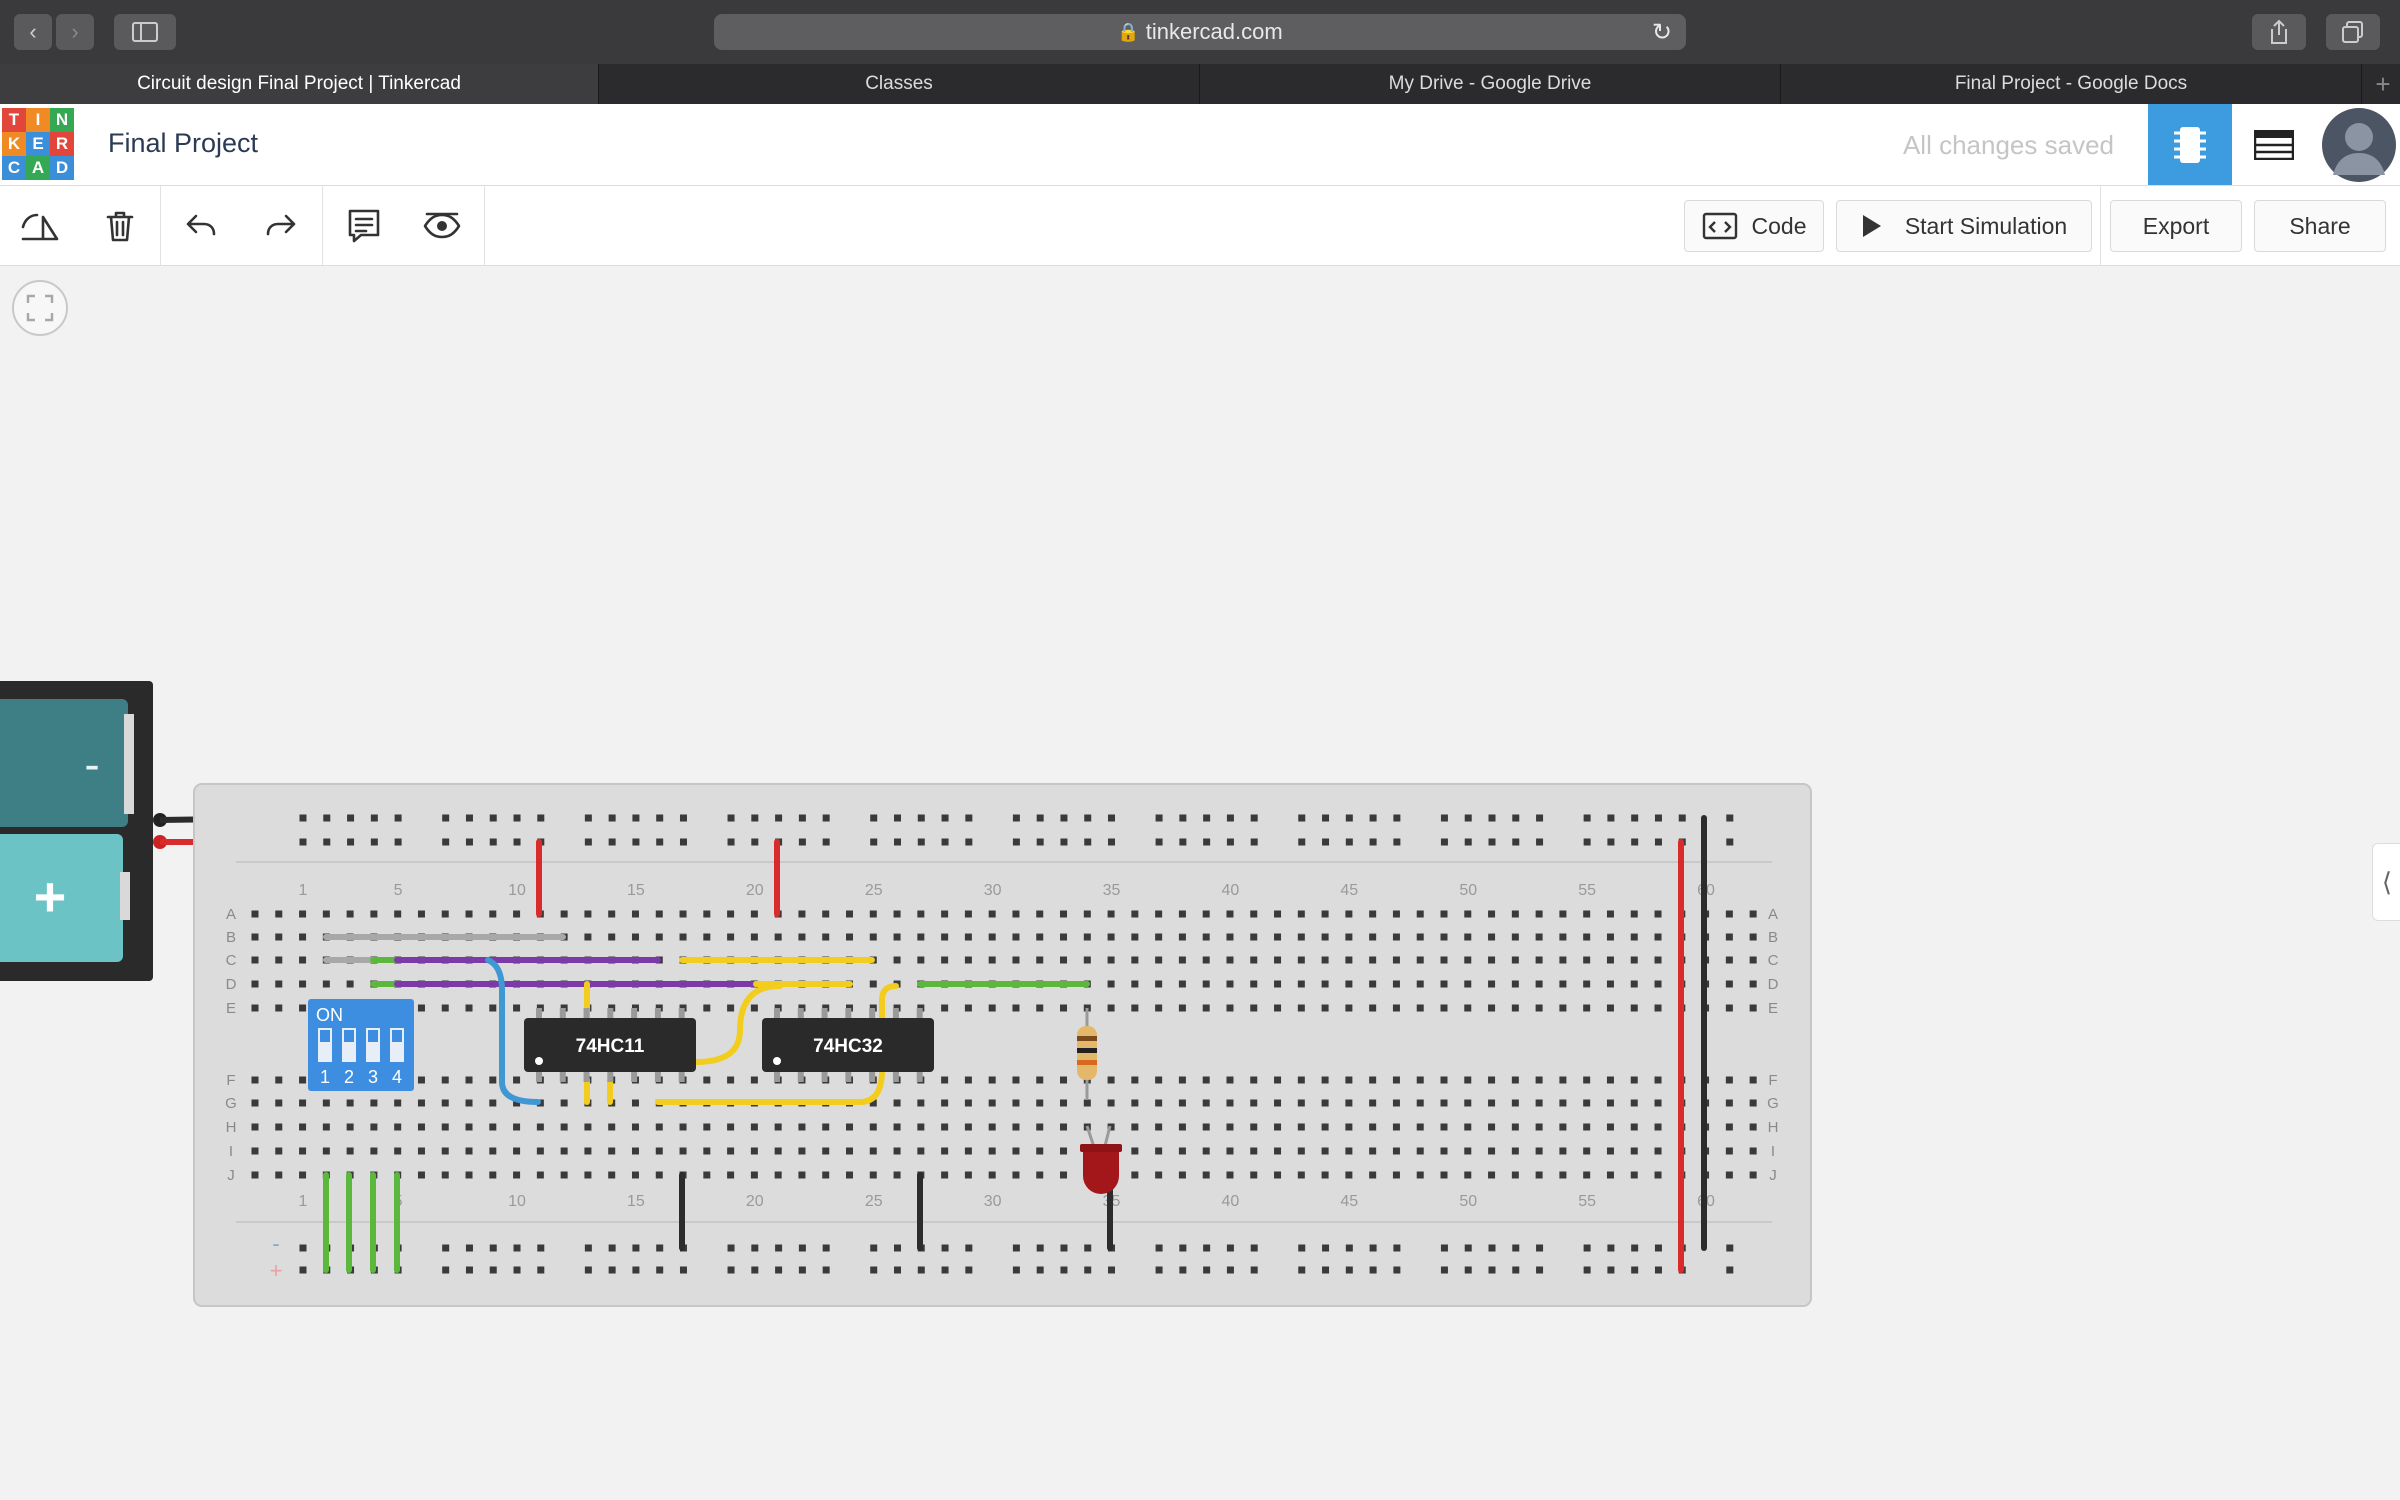  What do you see at coordinates (280, 226) in the screenshot?
I see `redo-button` at bounding box center [280, 226].